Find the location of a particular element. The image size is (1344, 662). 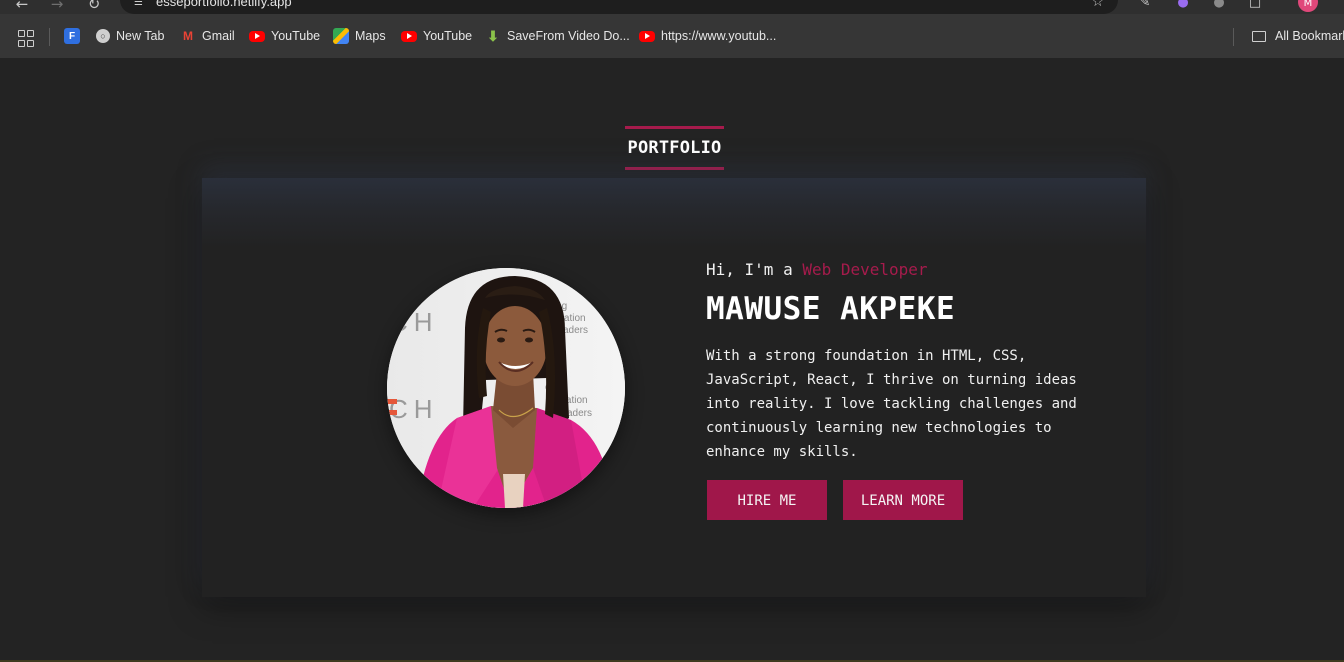

bookmark-label: Maps is located at coordinates (370, 36).